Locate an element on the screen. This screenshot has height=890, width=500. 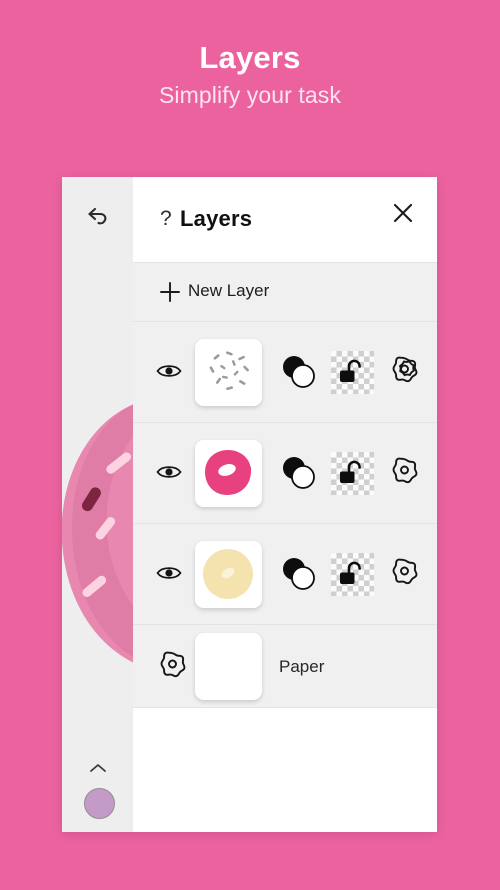
cream-donut-thumbnail is located at coordinates (228, 574).